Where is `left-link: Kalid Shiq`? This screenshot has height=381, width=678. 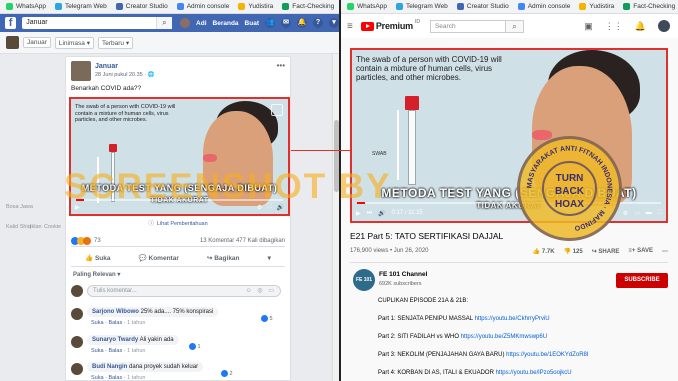 left-link: Kalid Shiq is located at coordinates (18, 227).